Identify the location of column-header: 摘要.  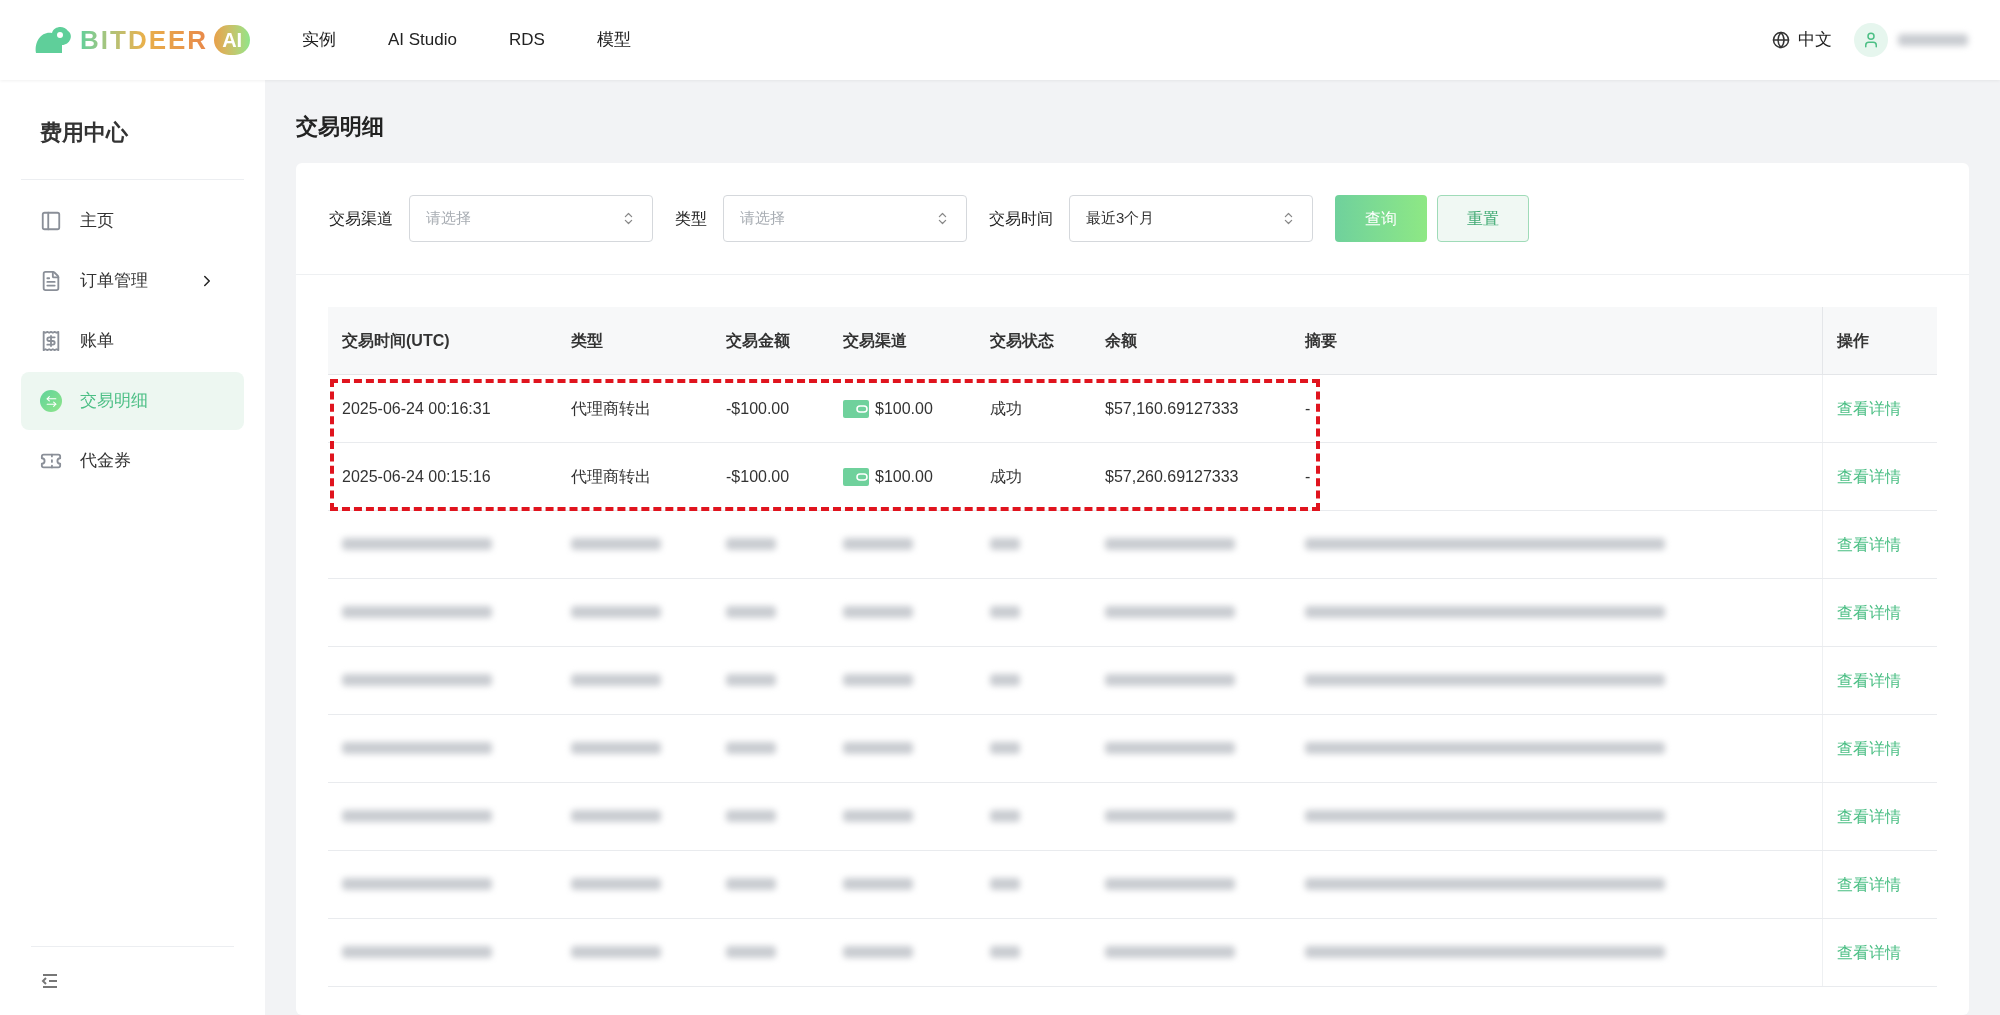
(1321, 340).